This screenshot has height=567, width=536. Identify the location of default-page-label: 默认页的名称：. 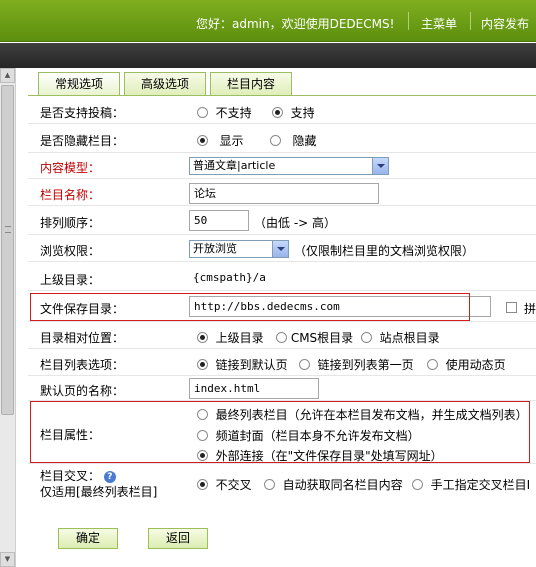
(82, 391).